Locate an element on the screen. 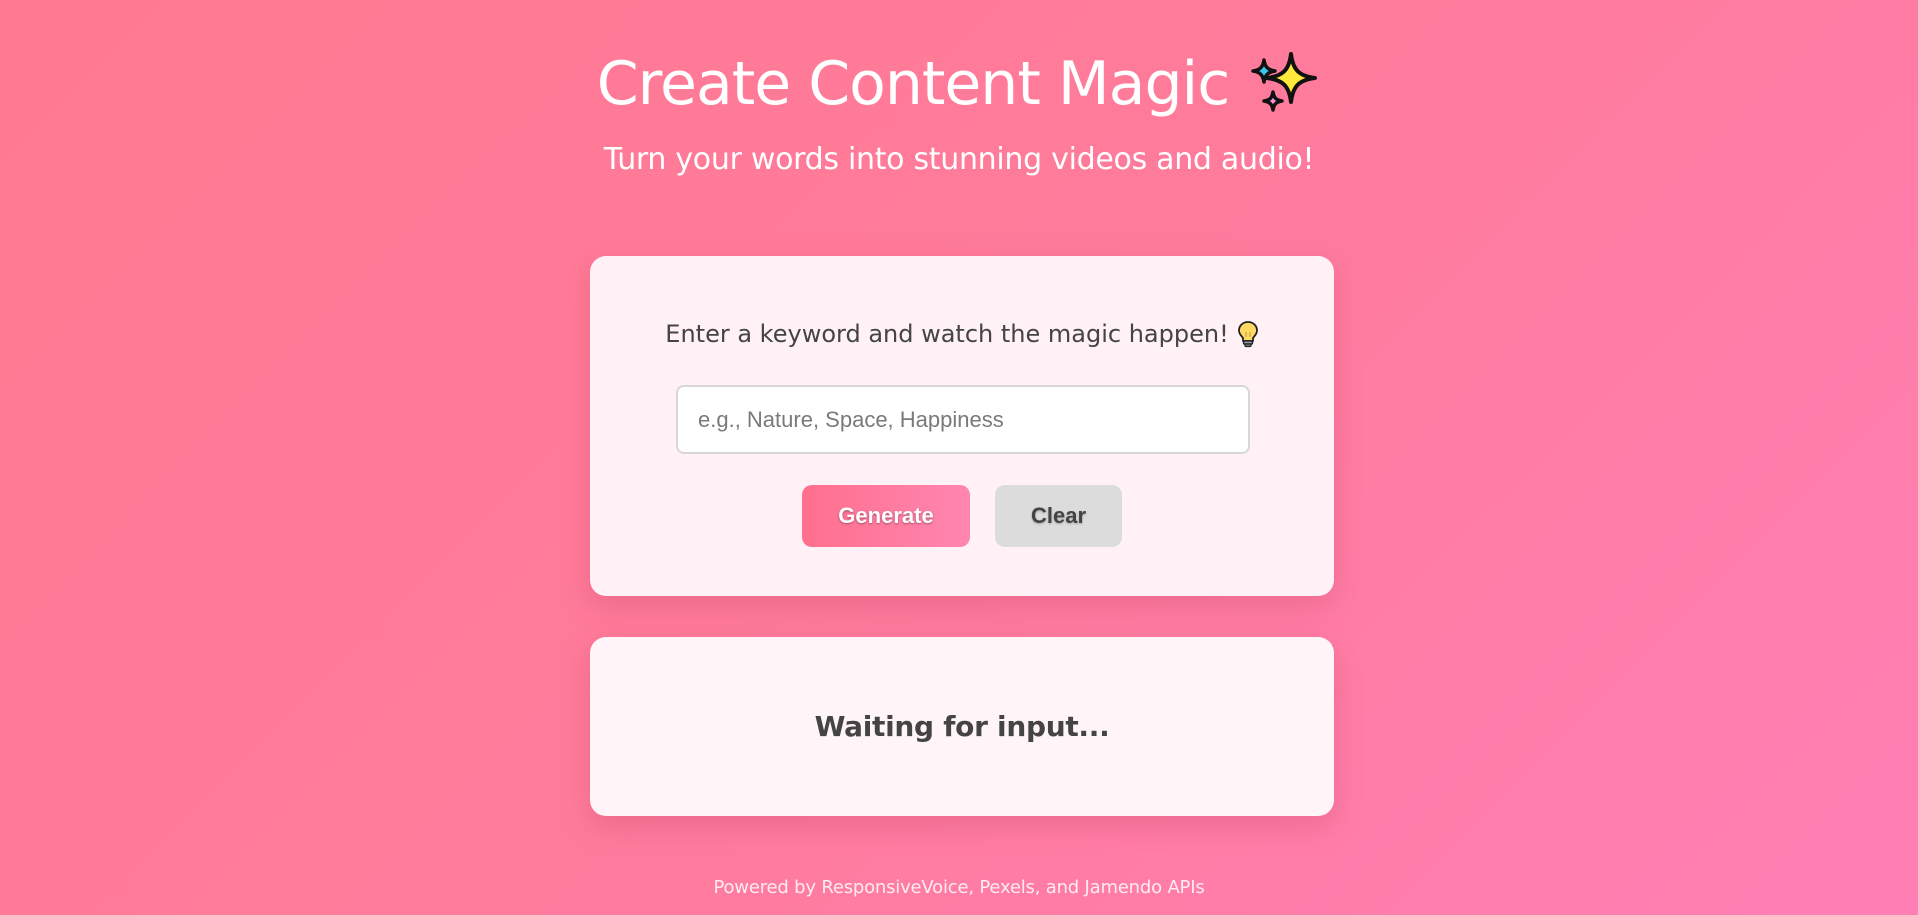  keyword-input is located at coordinates (963, 419).